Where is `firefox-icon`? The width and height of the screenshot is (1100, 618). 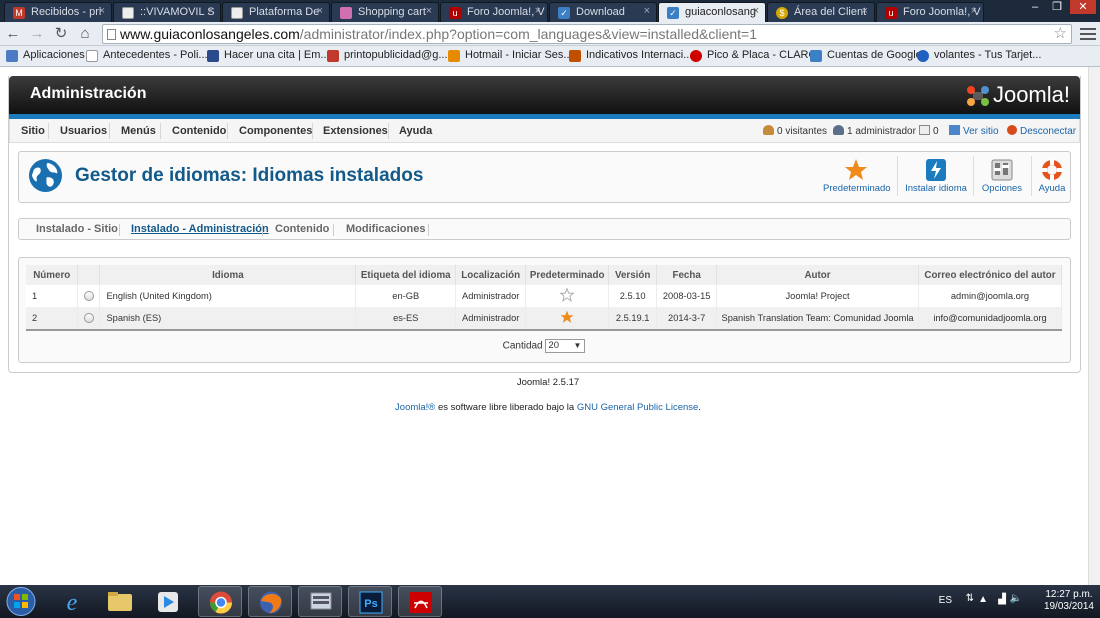
firefox-icon is located at coordinates (270, 601).